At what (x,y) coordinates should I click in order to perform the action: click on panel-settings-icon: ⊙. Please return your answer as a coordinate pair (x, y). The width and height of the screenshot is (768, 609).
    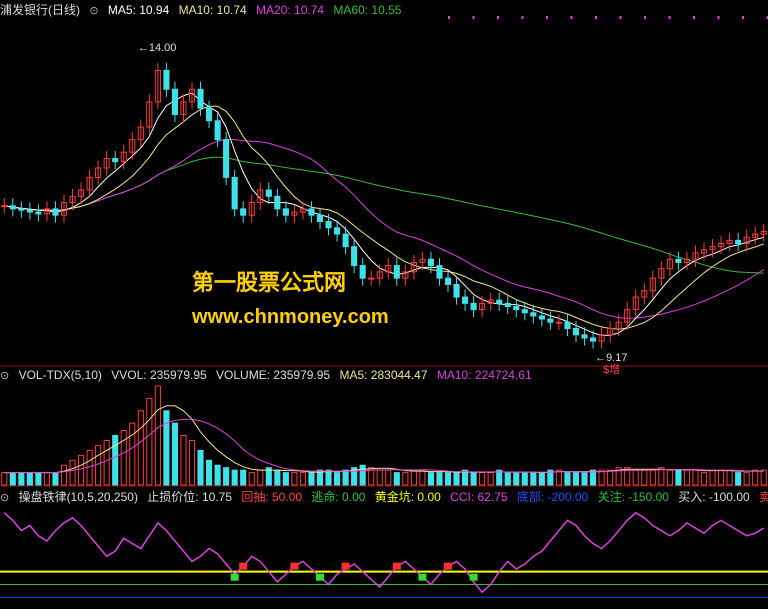
    Looking at the image, I should click on (93, 10).